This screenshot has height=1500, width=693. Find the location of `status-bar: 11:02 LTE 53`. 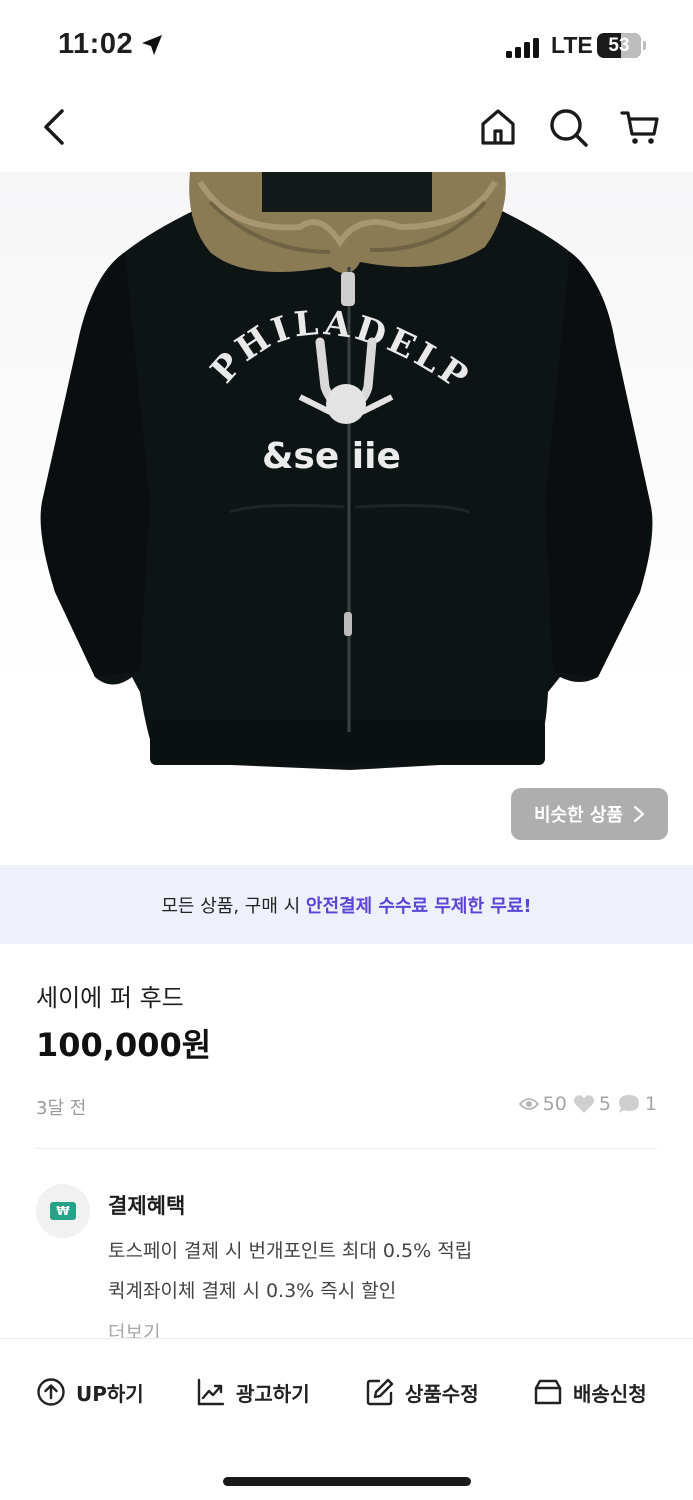

status-bar: 11:02 LTE 53 is located at coordinates (346, 46).